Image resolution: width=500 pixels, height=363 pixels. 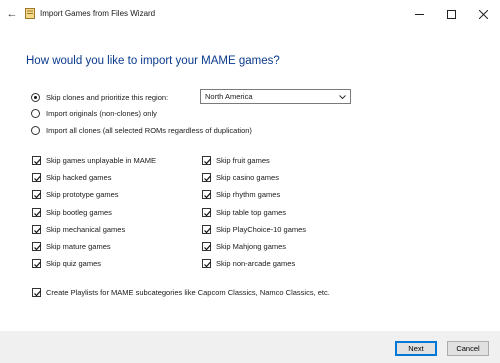 I want to click on region-select-value: North America, so click(x=229, y=96).